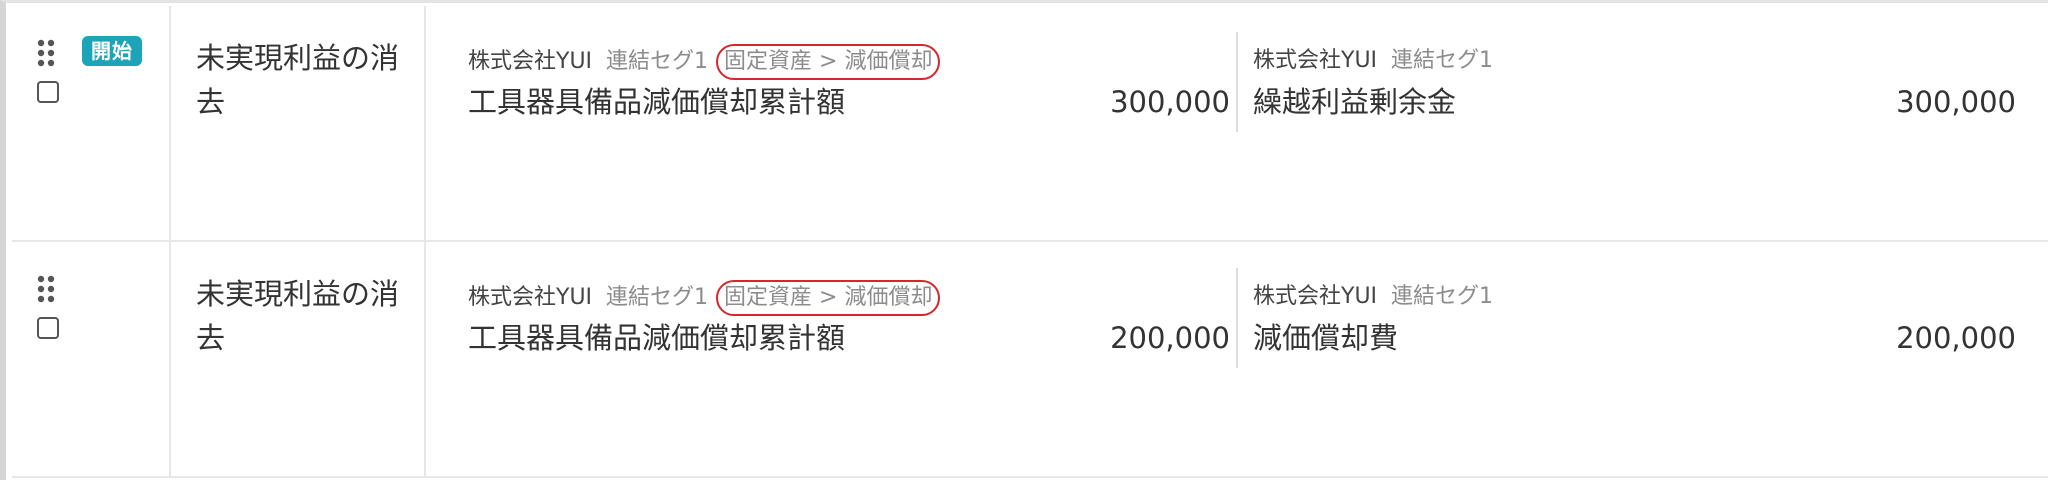 This screenshot has height=480, width=2048. I want to click on credit-amount: 200,000, so click(1956, 338).